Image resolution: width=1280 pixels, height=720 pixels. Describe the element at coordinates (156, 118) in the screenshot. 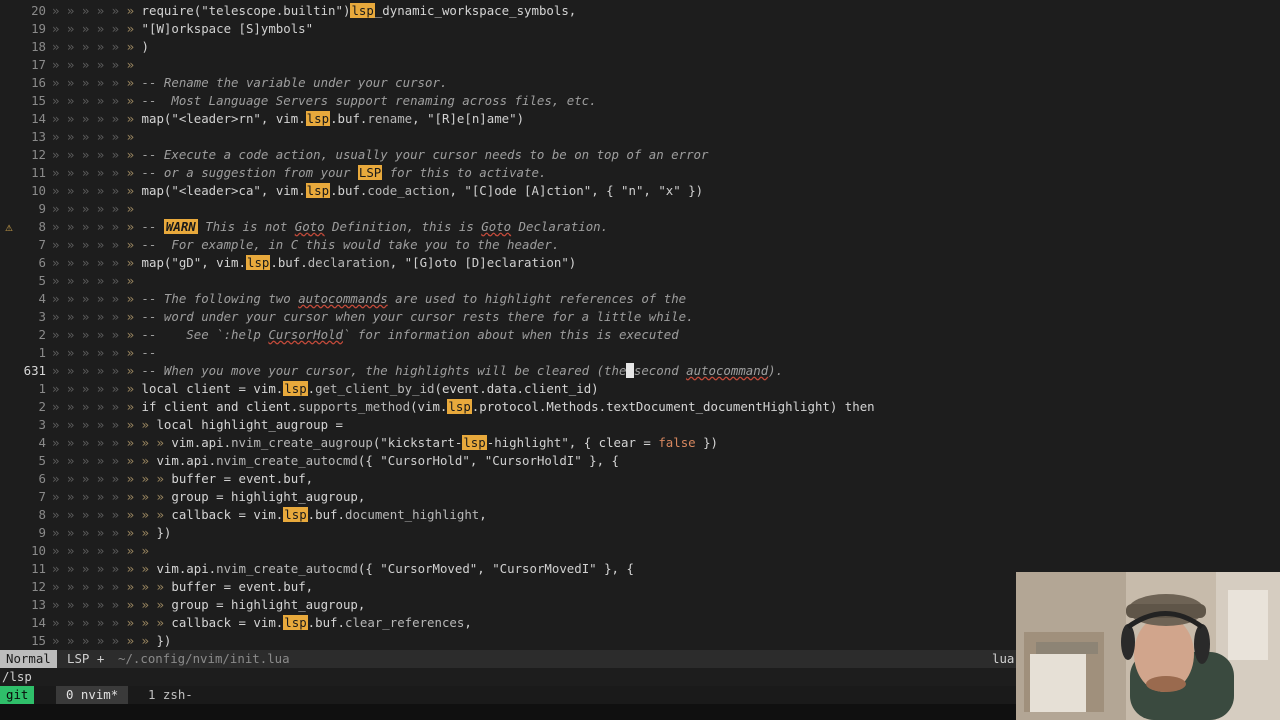

I see `code-token: map(` at that location.